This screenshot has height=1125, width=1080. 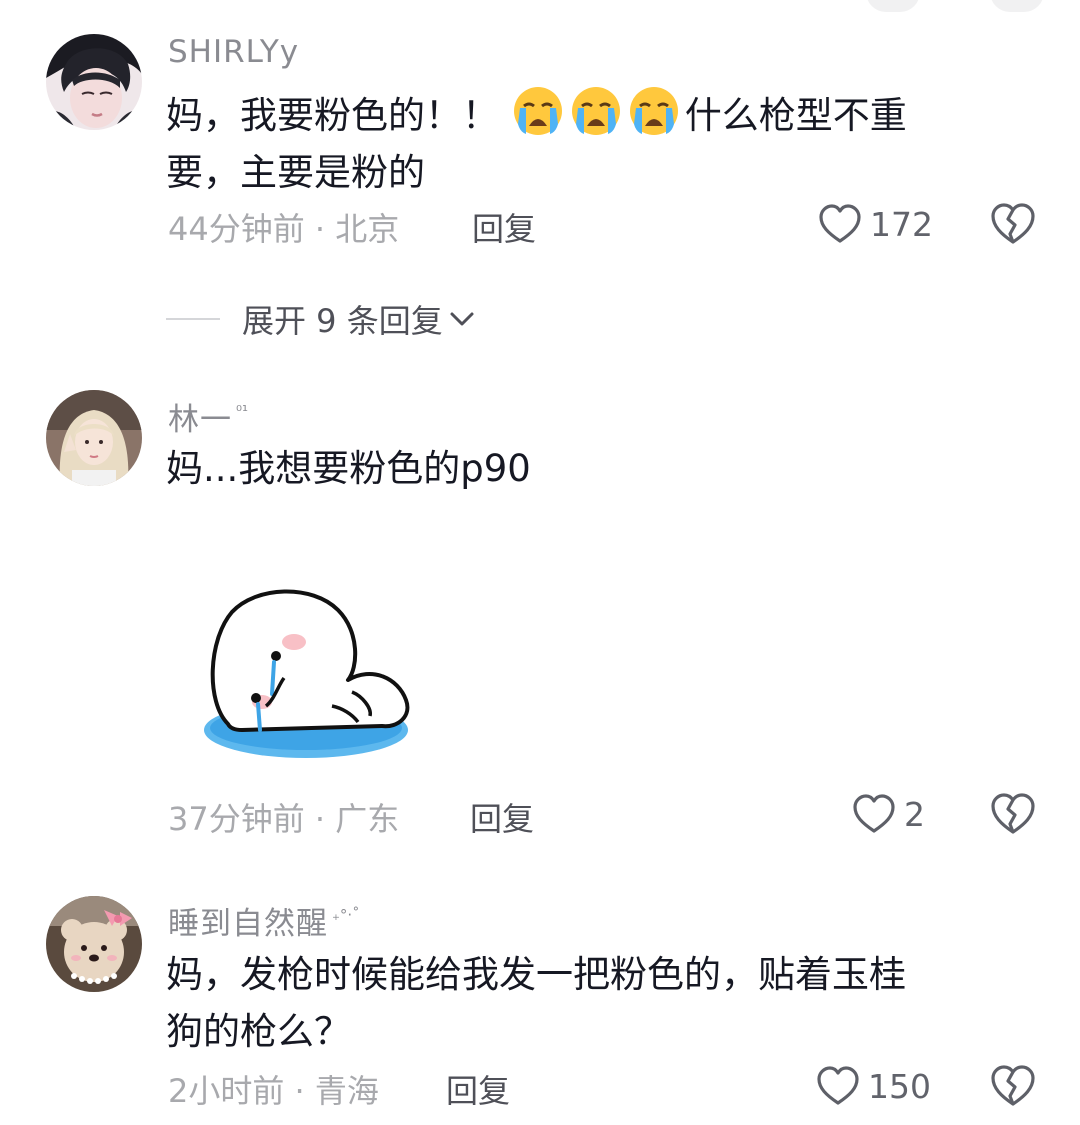 I want to click on username: 睡到自然醒 ₊°·˚, so click(x=264, y=920).